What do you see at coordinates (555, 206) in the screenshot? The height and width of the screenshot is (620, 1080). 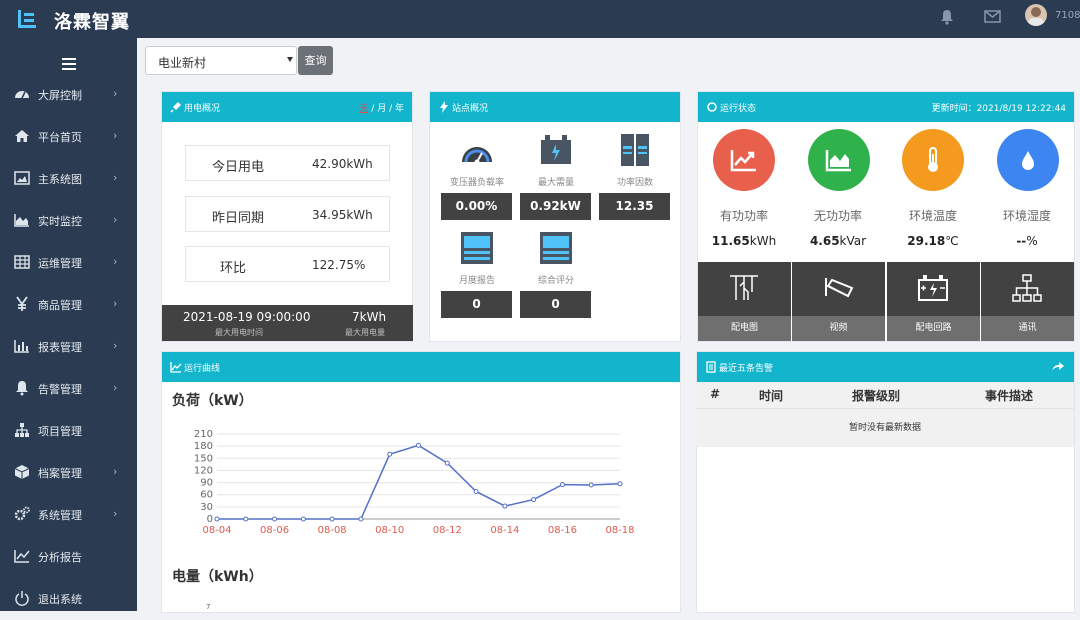 I see `site-value-max-demand: 0.92kW` at bounding box center [555, 206].